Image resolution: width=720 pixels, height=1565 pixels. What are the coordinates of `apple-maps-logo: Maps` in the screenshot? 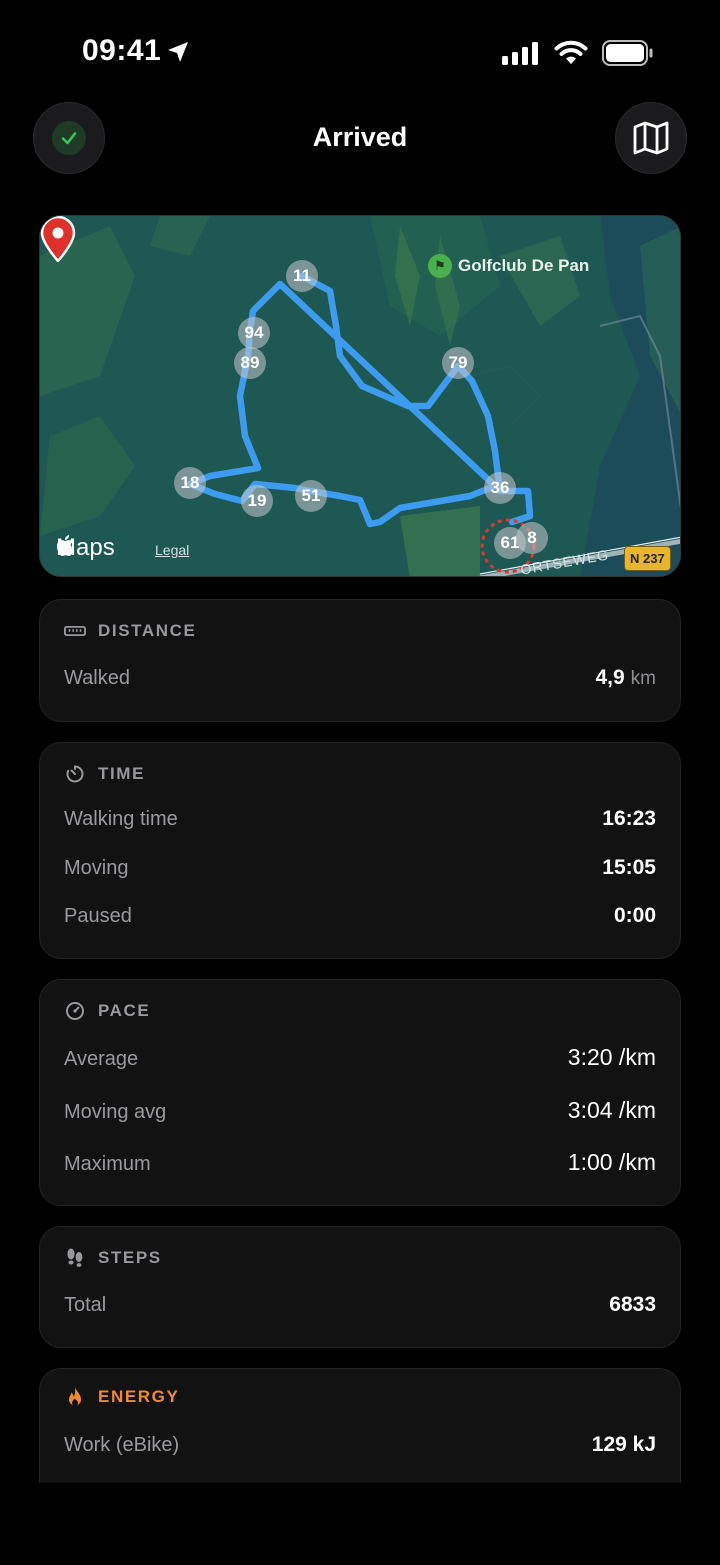 It's located at (85, 548).